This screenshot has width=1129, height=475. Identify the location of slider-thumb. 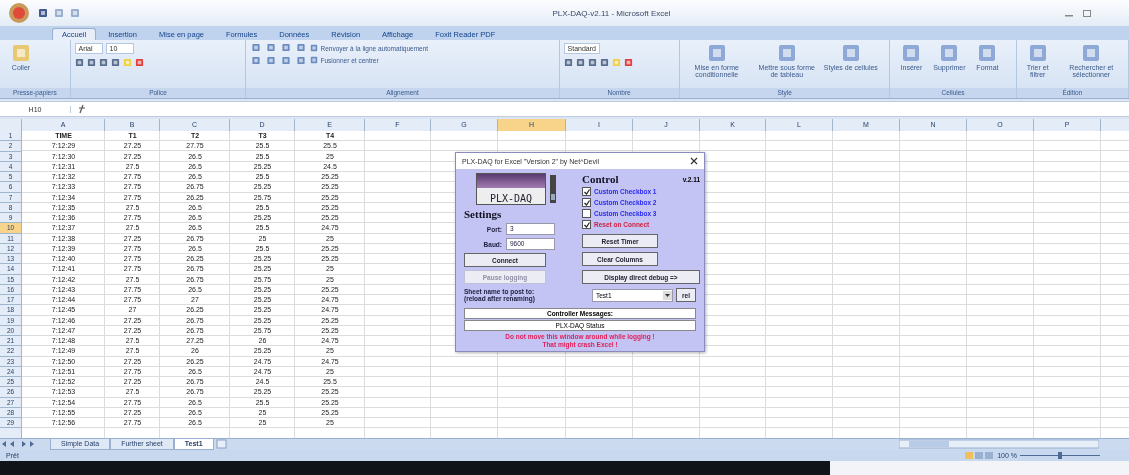
(1060, 455).